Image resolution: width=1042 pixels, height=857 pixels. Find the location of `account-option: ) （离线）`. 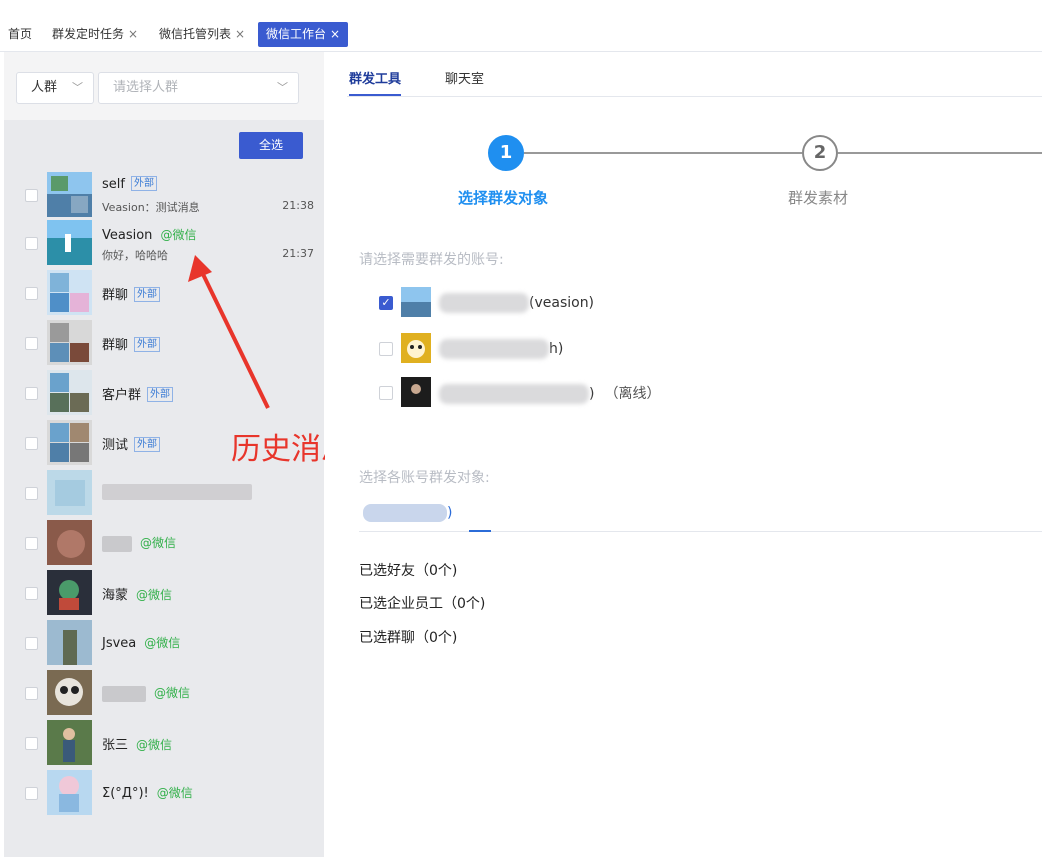

account-option: ) （离线） is located at coordinates (549, 393).